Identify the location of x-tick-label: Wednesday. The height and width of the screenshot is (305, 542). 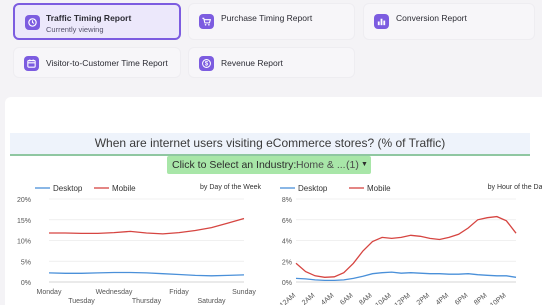
(114, 292).